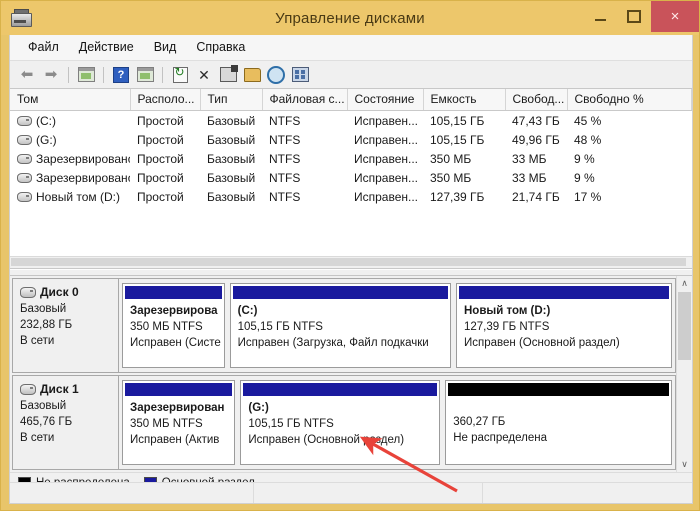 The height and width of the screenshot is (511, 700). I want to click on disk-type: Базовый, so click(43, 309).